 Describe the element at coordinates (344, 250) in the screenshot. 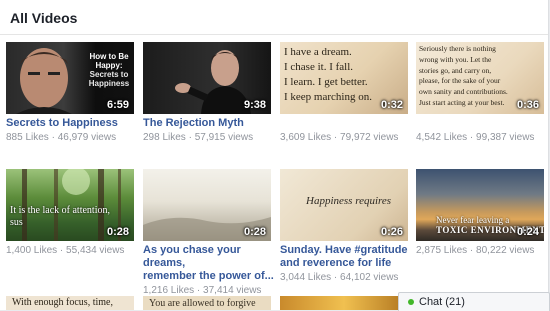

I see `video-title-line: Sunday. Have #gratitude` at that location.